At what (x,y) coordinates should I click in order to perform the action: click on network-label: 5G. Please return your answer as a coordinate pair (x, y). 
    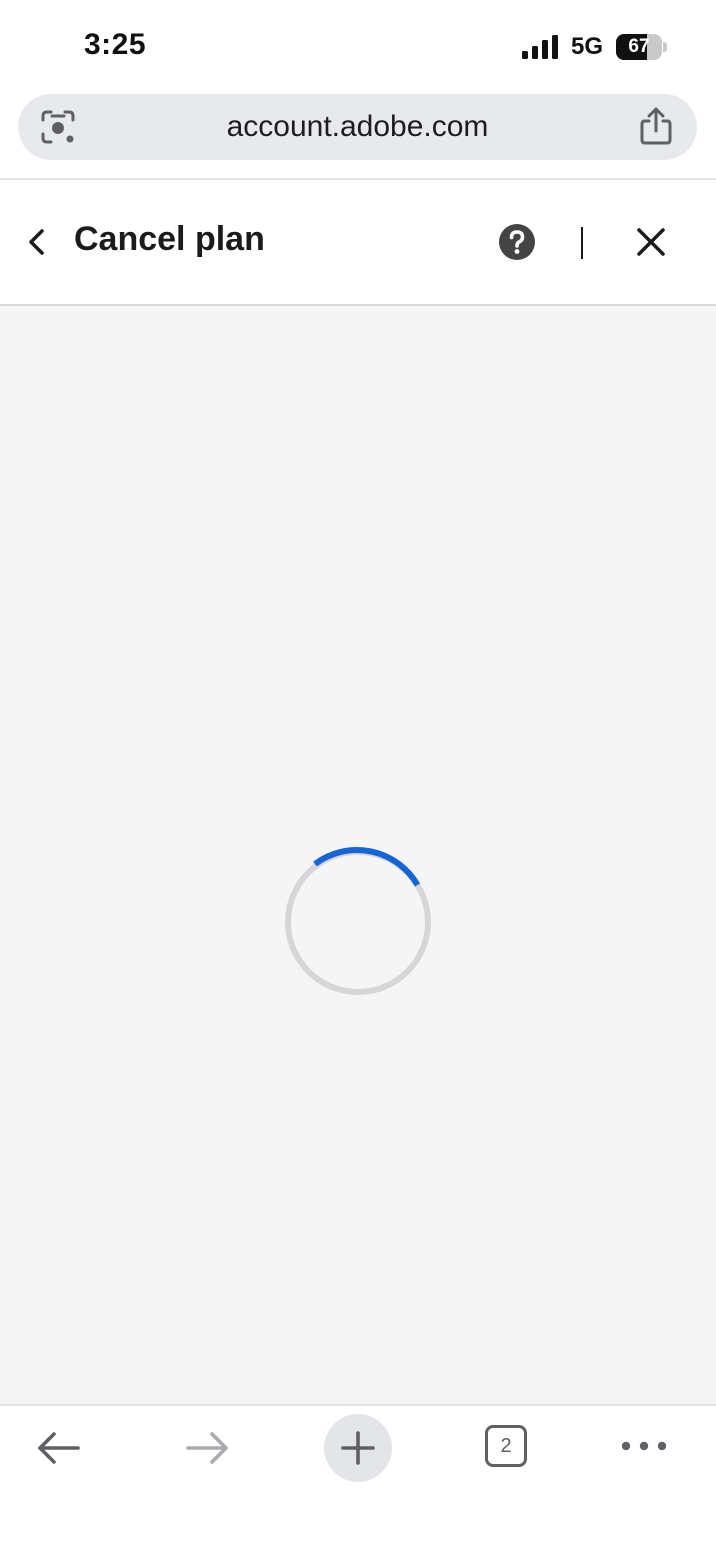
    Looking at the image, I should click on (587, 46).